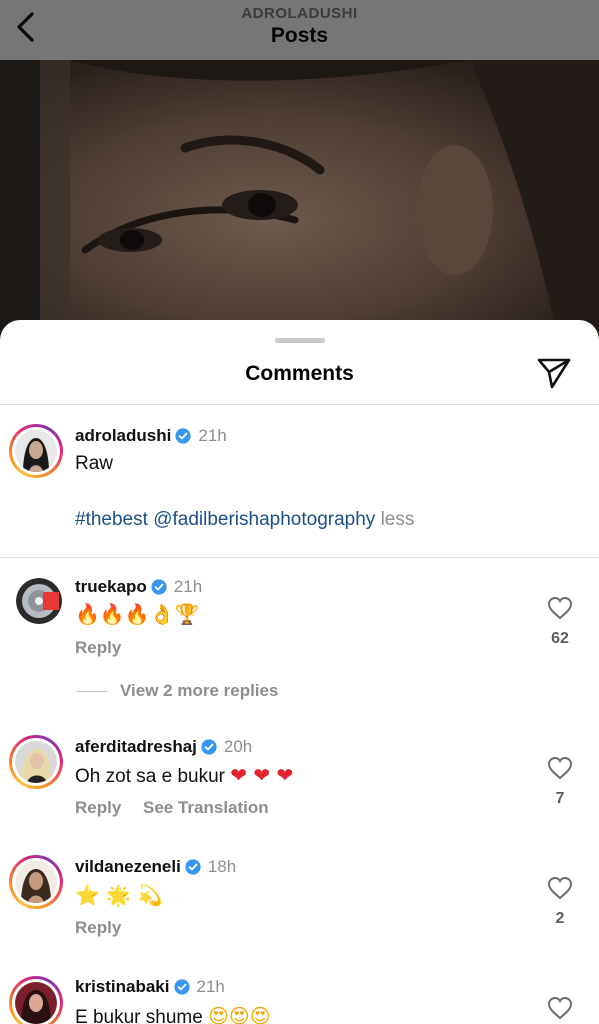 The image size is (599, 1024). Describe the element at coordinates (299, 557) in the screenshot. I see `caption-divider` at that location.